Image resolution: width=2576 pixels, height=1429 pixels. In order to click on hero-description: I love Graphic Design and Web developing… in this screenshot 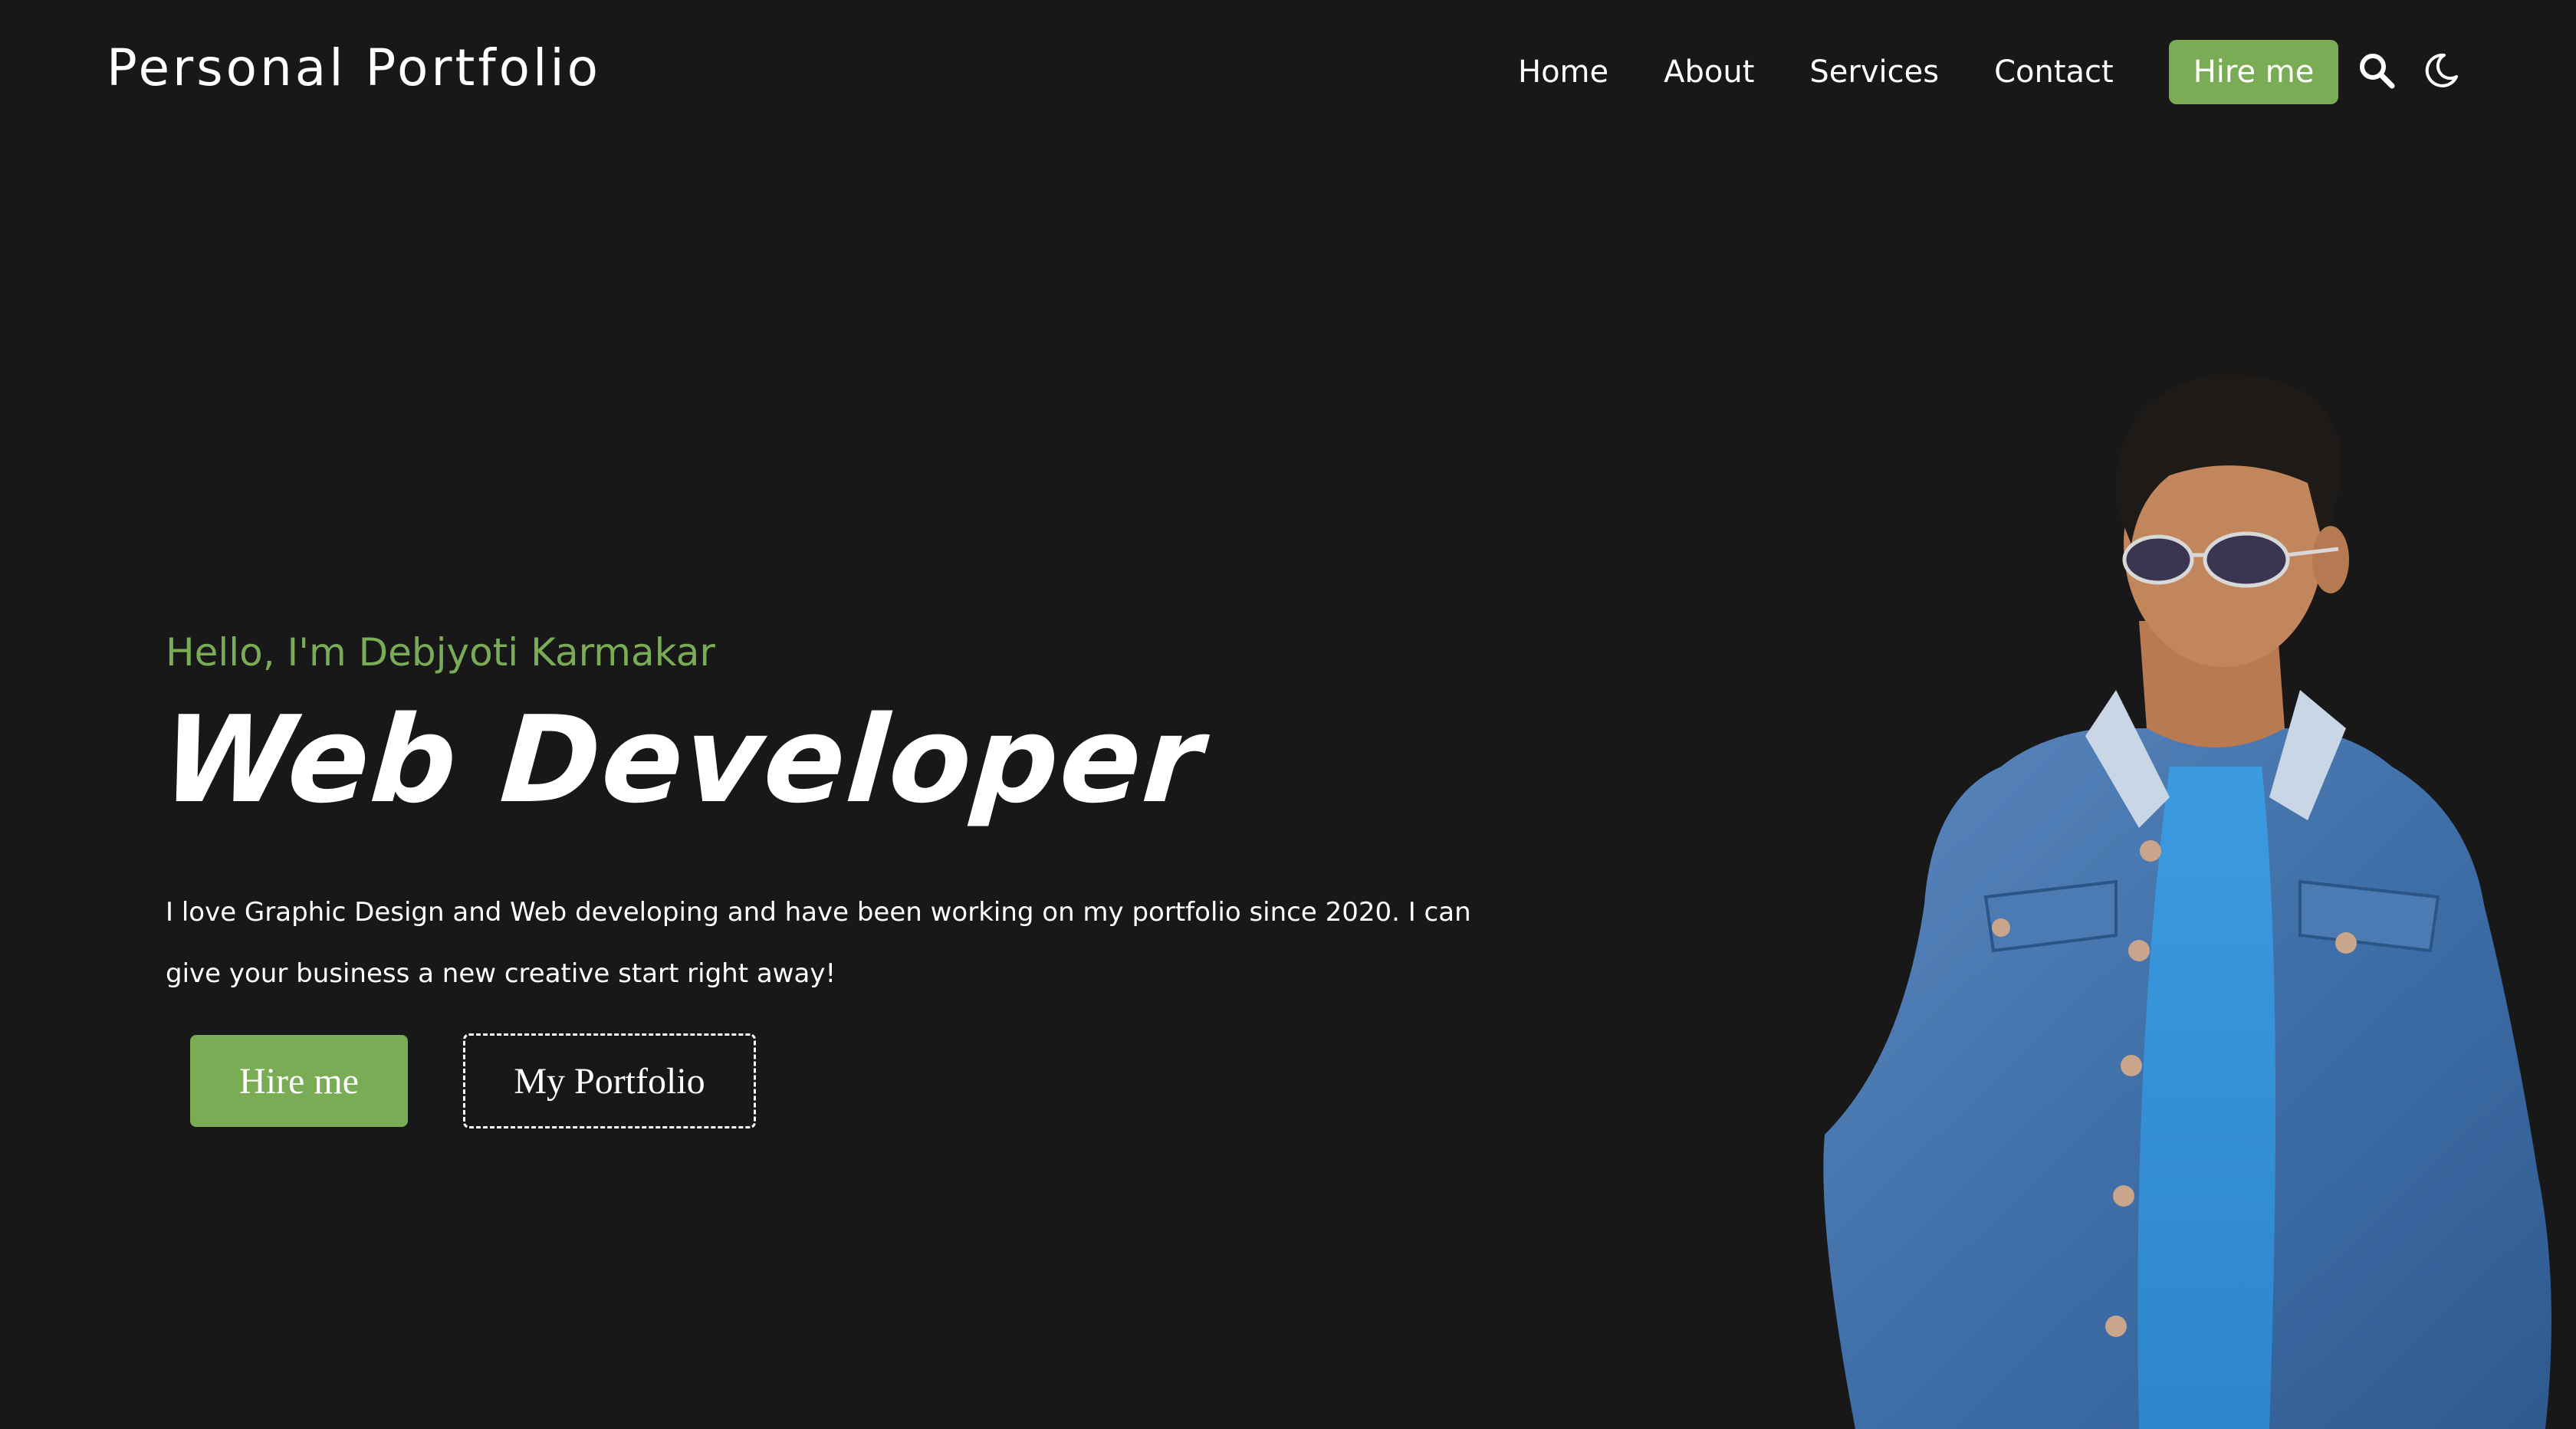, I will do `click(819, 943)`.